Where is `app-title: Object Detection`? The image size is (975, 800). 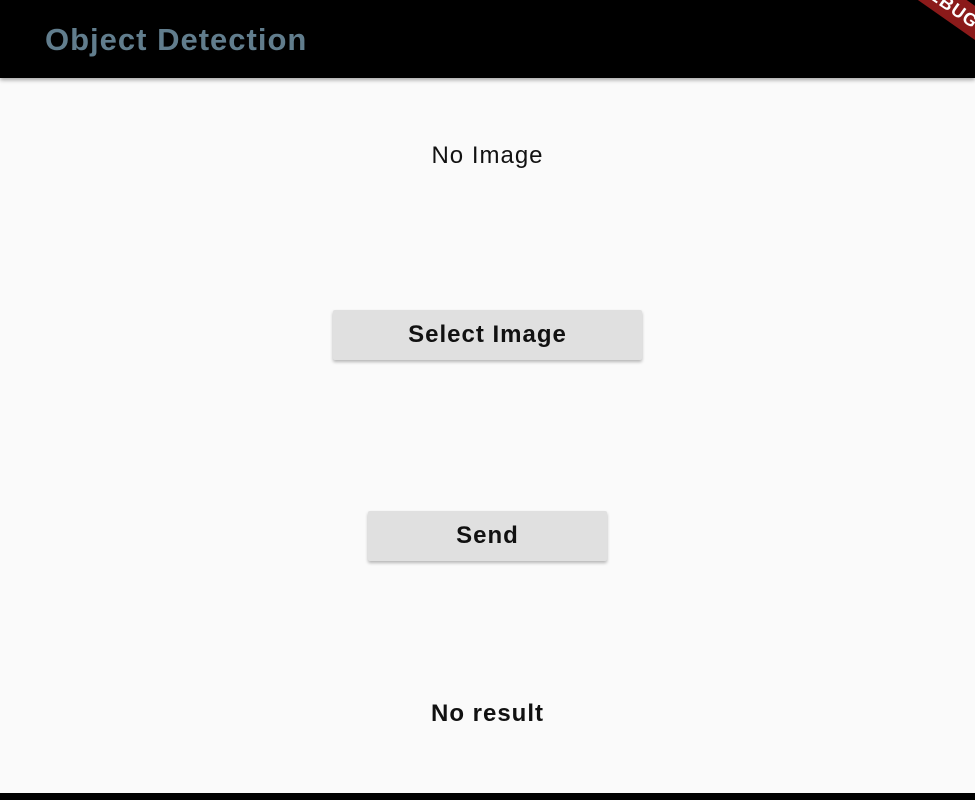 app-title: Object Detection is located at coordinates (176, 39).